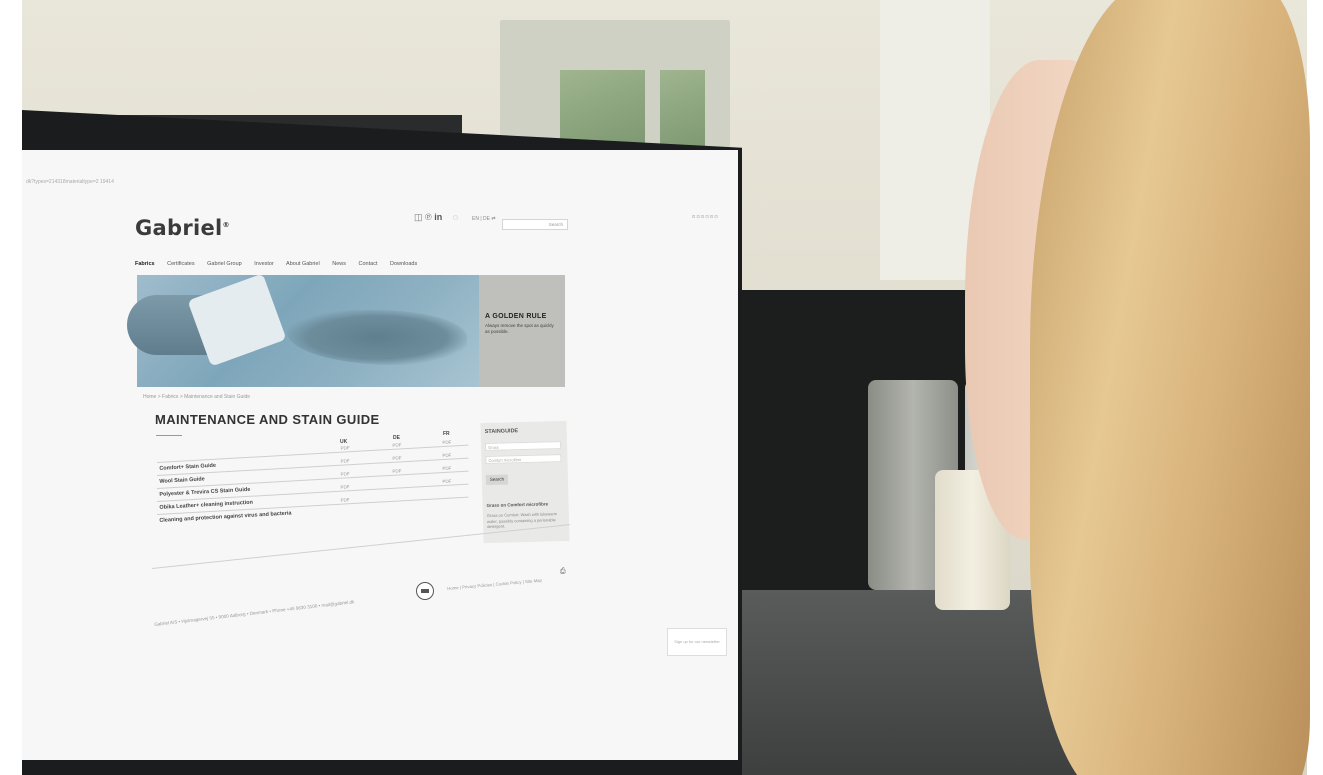 The image size is (1323, 775). What do you see at coordinates (169, 435) in the screenshot?
I see `title-divider` at bounding box center [169, 435].